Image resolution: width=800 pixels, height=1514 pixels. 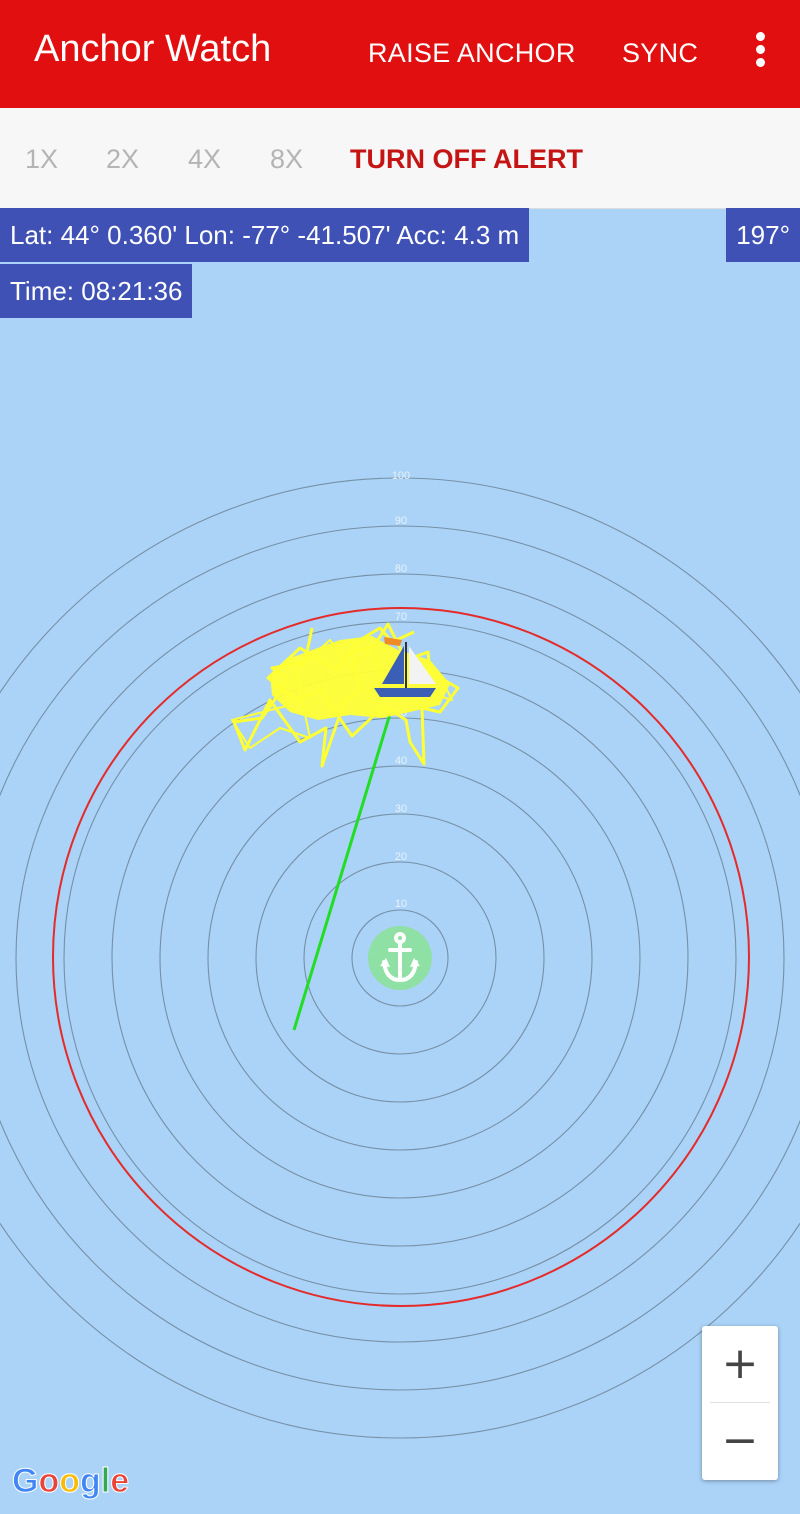 What do you see at coordinates (153, 49) in the screenshot?
I see `app-title: Anchor Watch` at bounding box center [153, 49].